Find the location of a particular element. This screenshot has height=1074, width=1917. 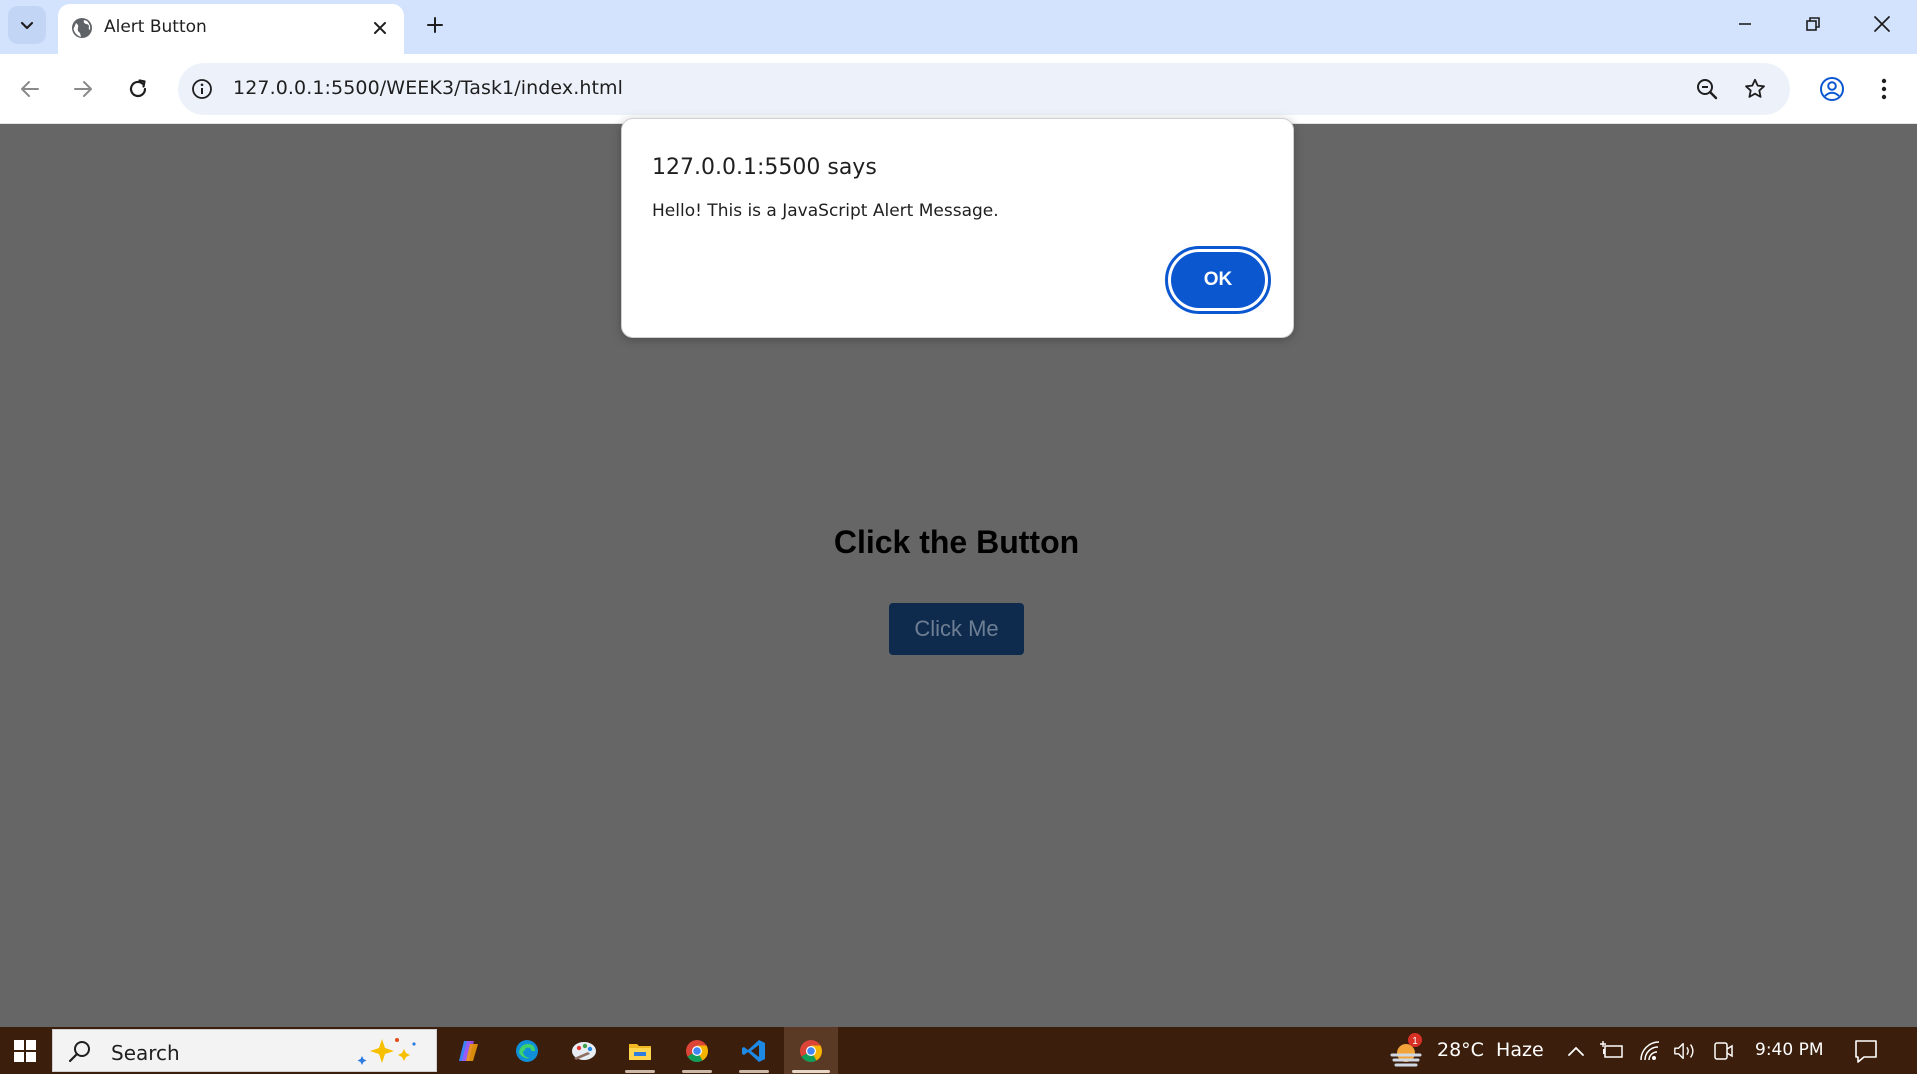

page-heading: Click the Button is located at coordinates (956, 542).